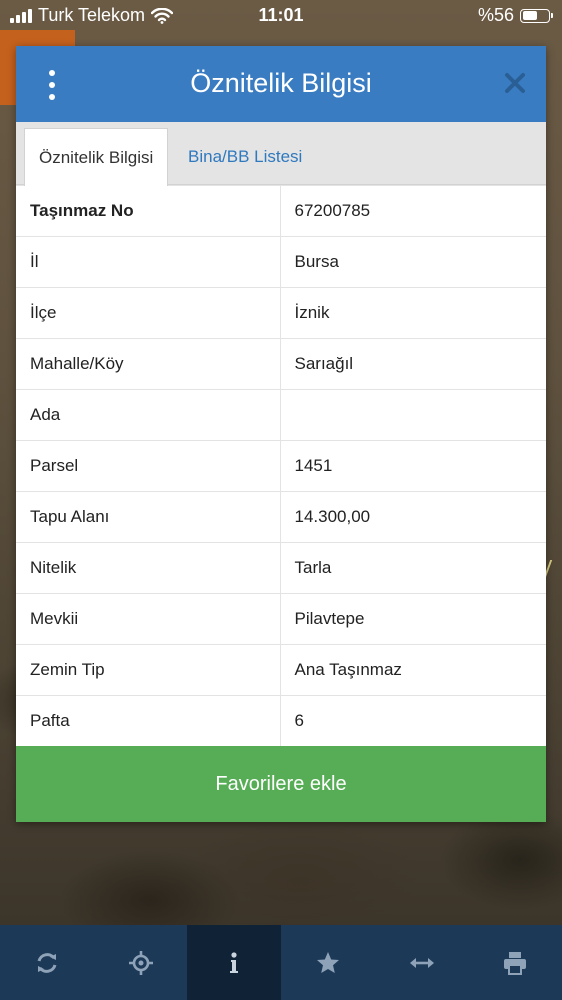 This screenshot has width=562, height=1000. I want to click on table-row: Mevkii Pilavtepe, so click(281, 619).